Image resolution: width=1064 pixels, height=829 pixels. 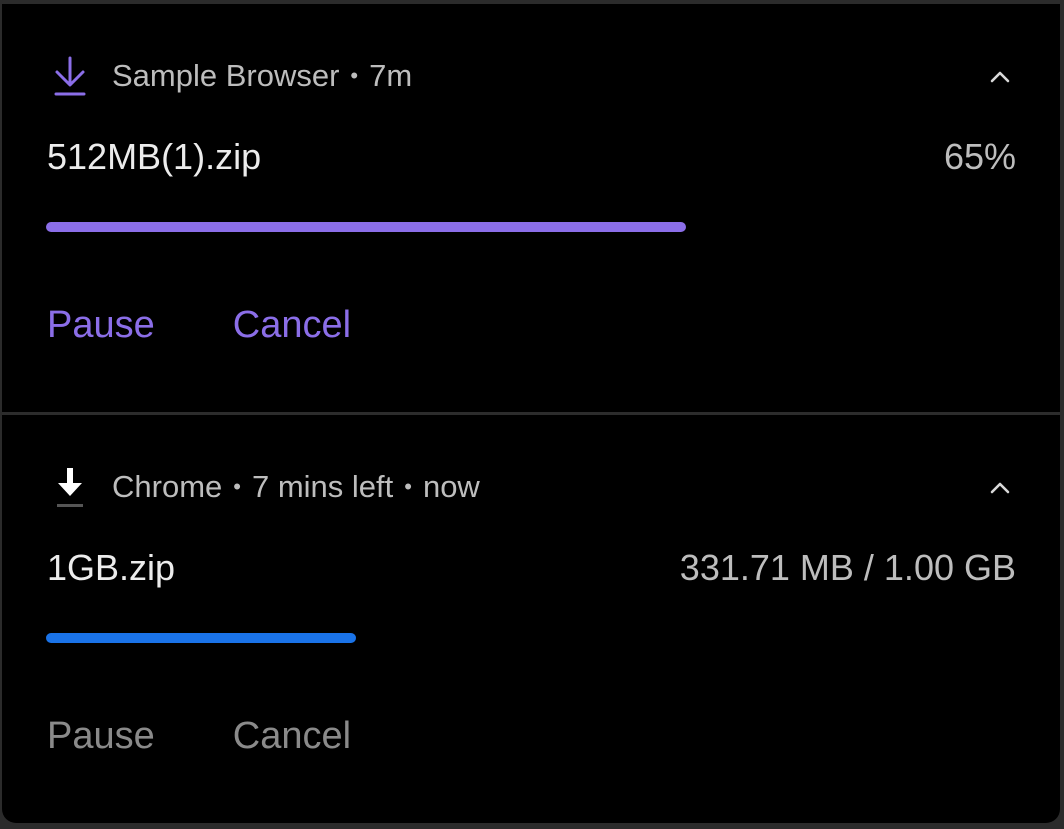 I want to click on notification-header: Sample Browser • 7m, so click(x=232, y=76).